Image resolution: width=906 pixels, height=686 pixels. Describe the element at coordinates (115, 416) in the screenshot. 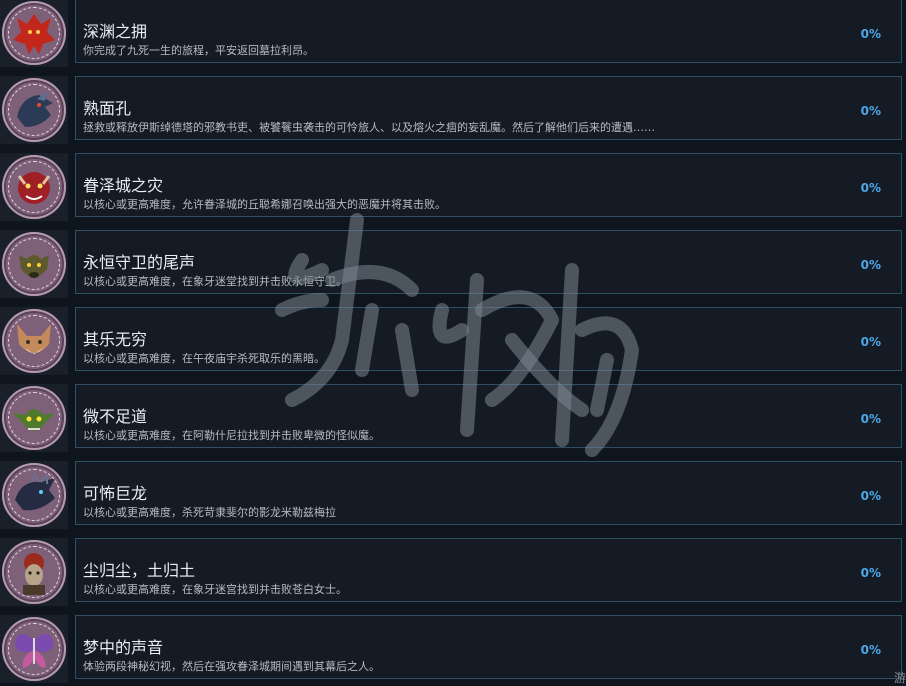

I see `achievement-title: 微不足道` at that location.